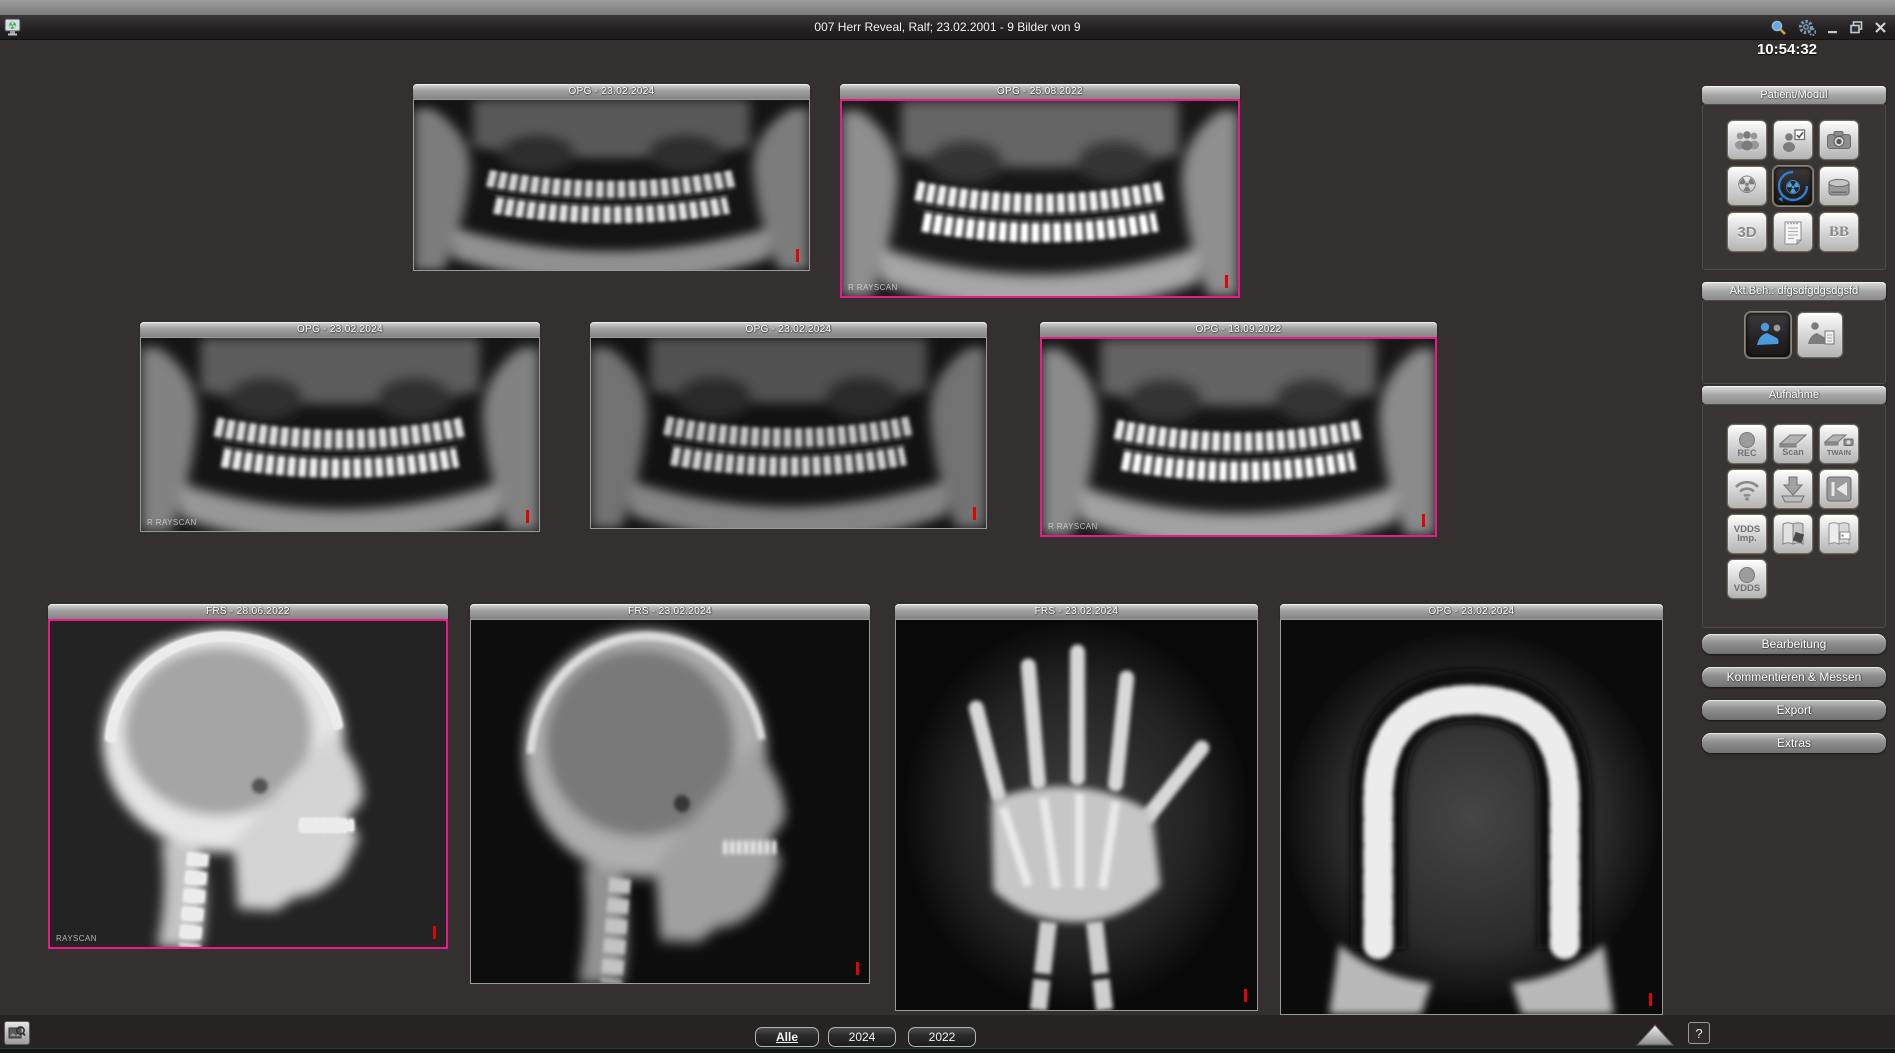 The height and width of the screenshot is (1053, 1895). I want to click on image-magnifier-icon, so click(17, 1032).